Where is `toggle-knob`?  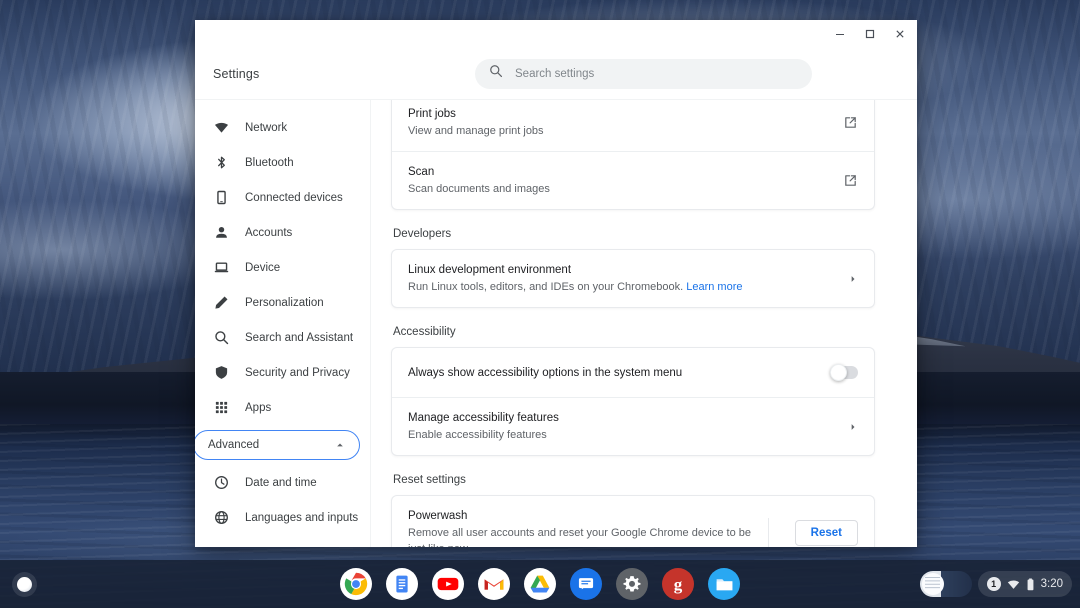
toggle-knob is located at coordinates (838, 372).